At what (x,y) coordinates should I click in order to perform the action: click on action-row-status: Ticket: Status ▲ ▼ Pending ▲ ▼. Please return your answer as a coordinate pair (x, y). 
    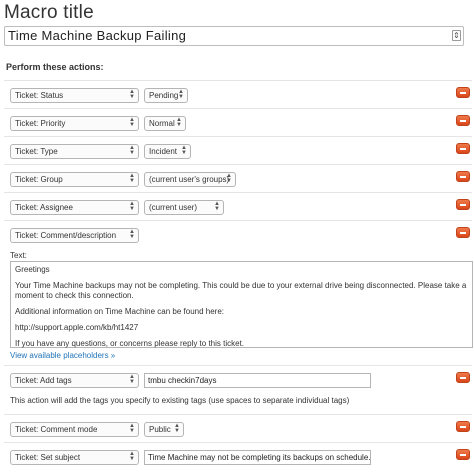
    Looking at the image, I should click on (238, 94).